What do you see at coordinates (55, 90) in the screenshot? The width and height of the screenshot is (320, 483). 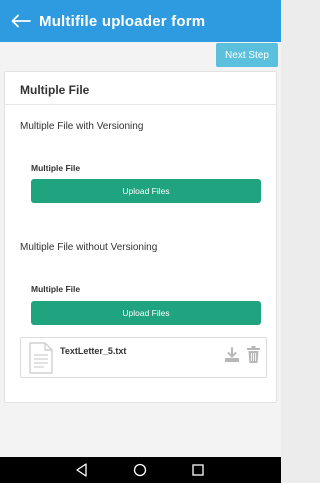 I see `card-title: Multiple File` at bounding box center [55, 90].